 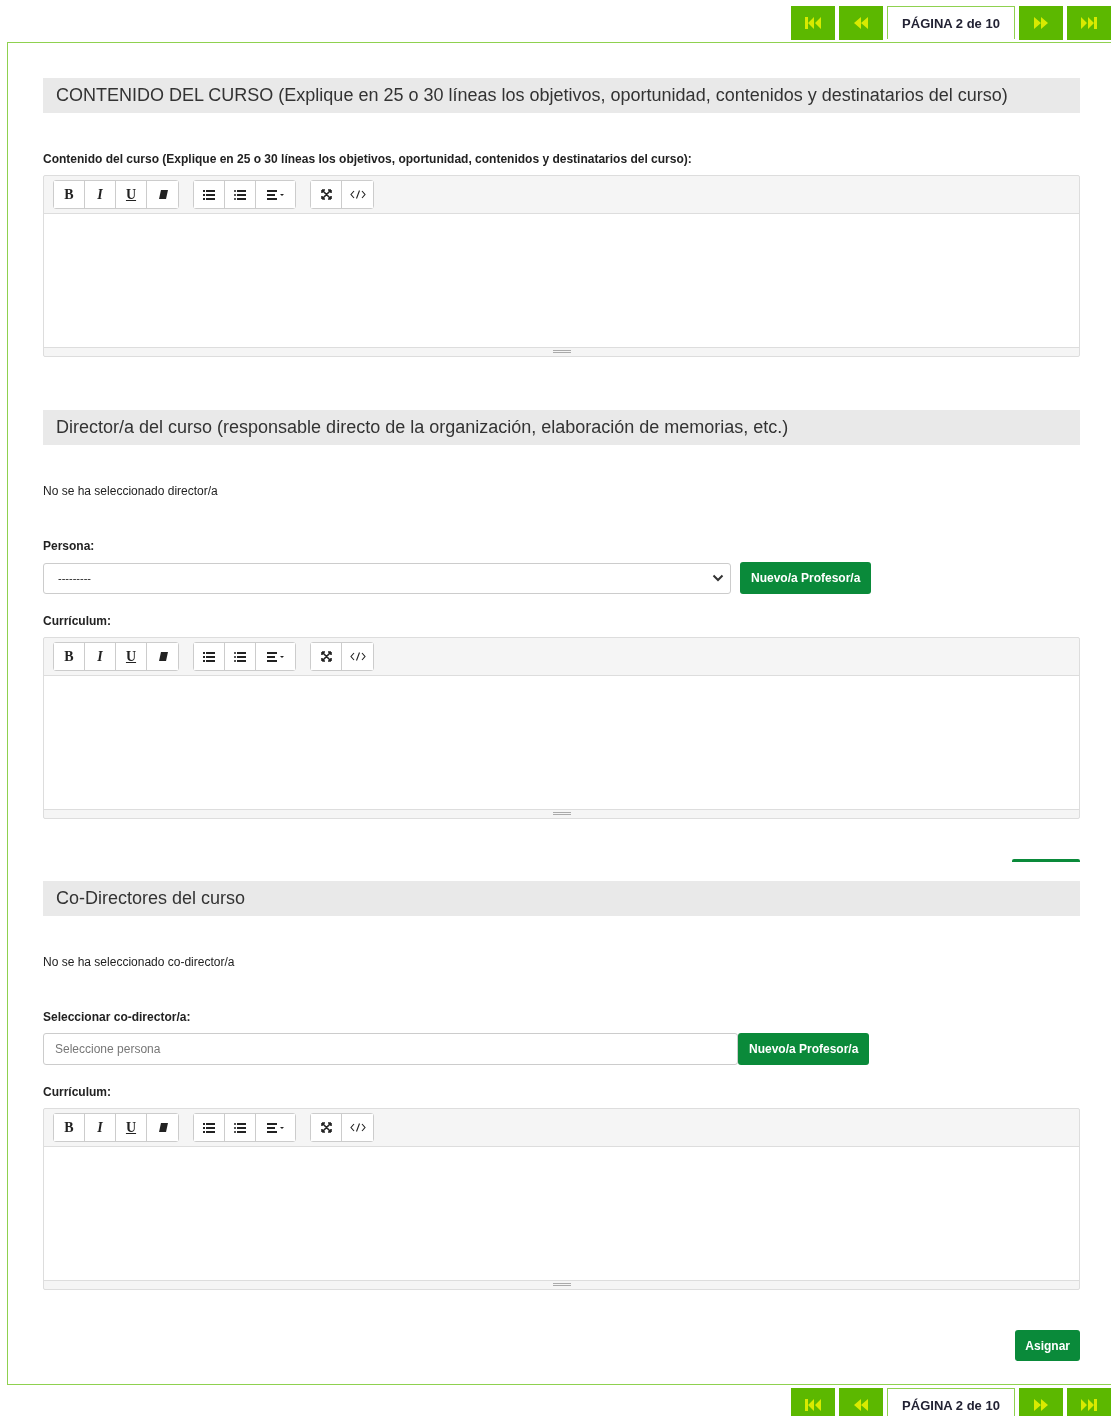 What do you see at coordinates (390, 1049) in the screenshot?
I see `input-field: Seleccione persona` at bounding box center [390, 1049].